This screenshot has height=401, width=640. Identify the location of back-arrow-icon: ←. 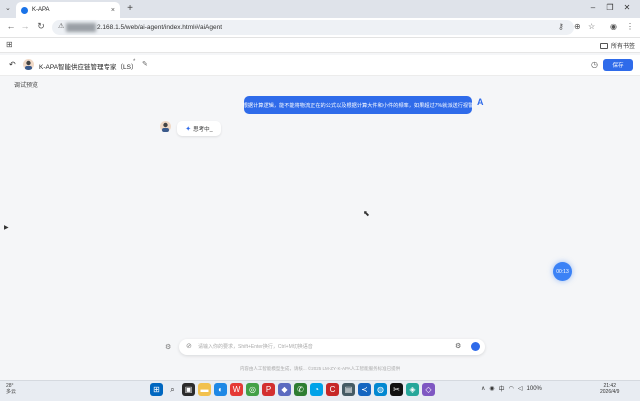
(11, 26).